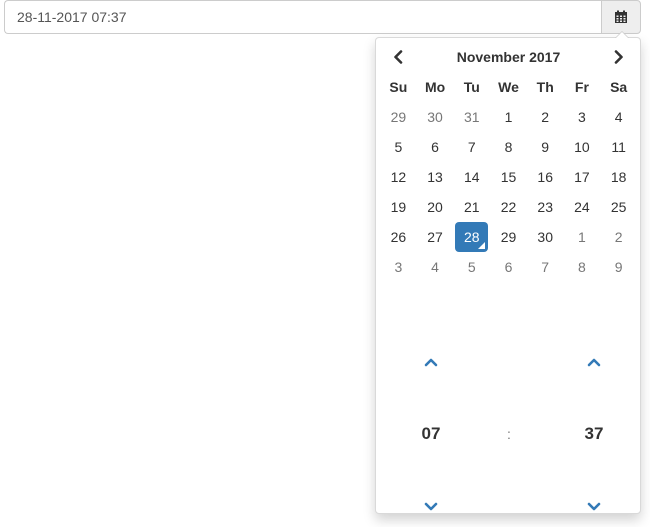 Image resolution: width=650 pixels, height=527 pixels. I want to click on next-month-button, so click(619, 57).